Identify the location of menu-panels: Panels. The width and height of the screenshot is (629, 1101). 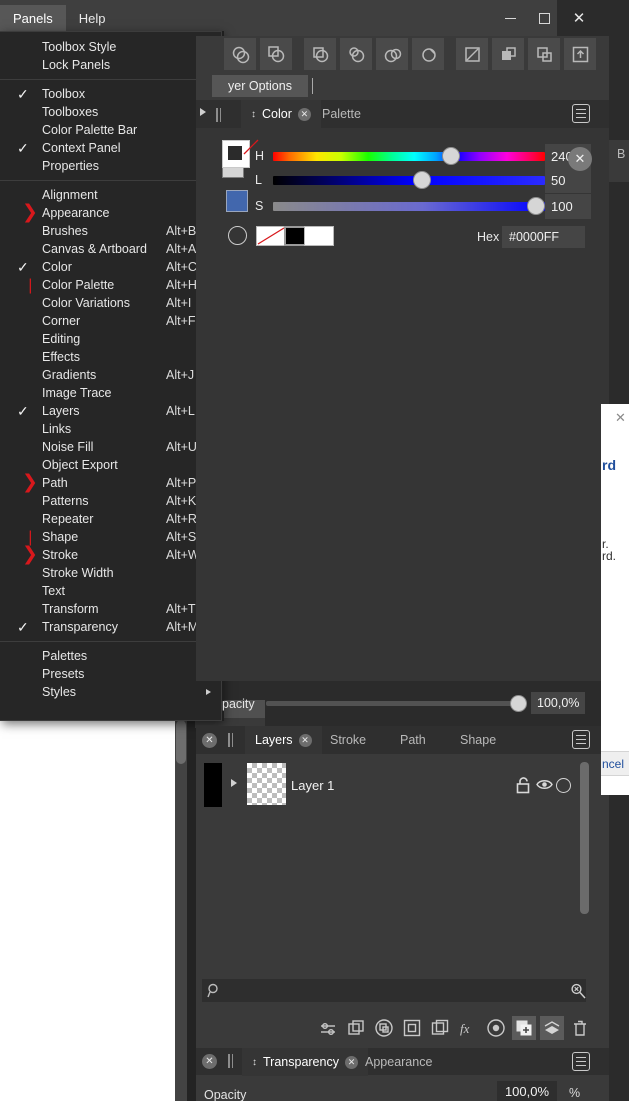
(33, 18).